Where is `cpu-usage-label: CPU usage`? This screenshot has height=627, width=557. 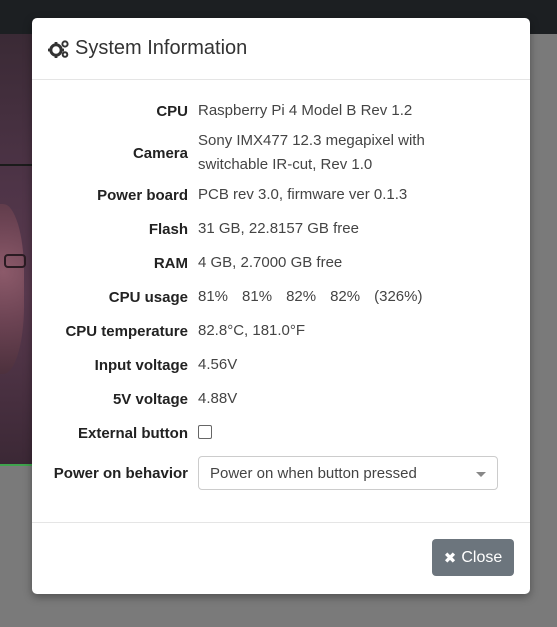 cpu-usage-label: CPU usage is located at coordinates (148, 297).